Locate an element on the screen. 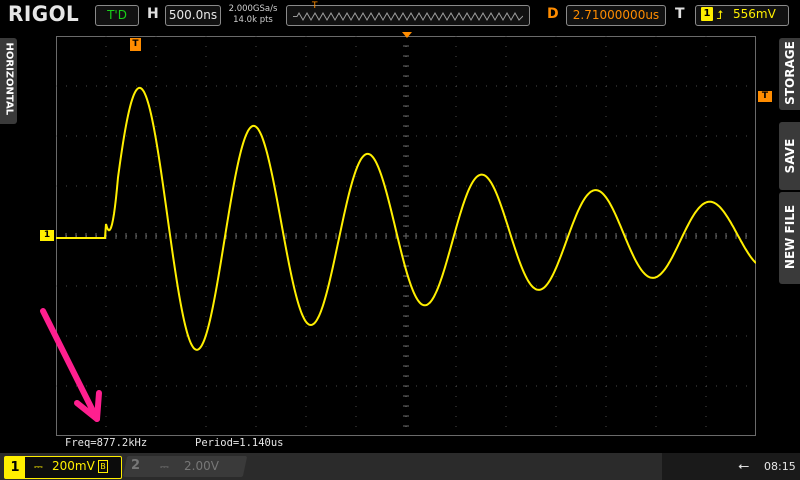  delay-readout: 2.71000000us is located at coordinates (616, 15).